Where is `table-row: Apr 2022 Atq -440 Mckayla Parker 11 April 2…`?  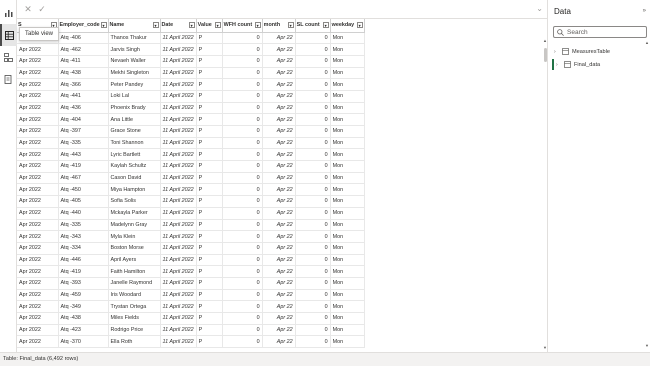 table-row: Apr 2022 Atq -440 Mckayla Parker 11 April 2… is located at coordinates (191, 213).